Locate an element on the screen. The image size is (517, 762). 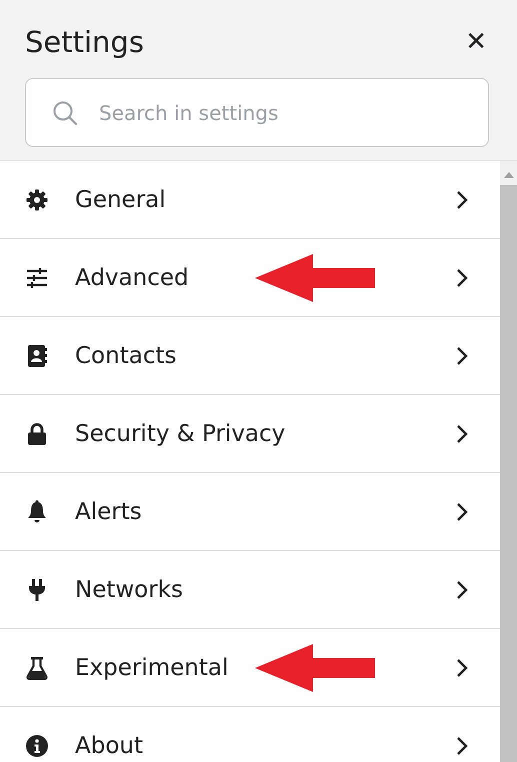
sliders-icon is located at coordinates (37, 278).